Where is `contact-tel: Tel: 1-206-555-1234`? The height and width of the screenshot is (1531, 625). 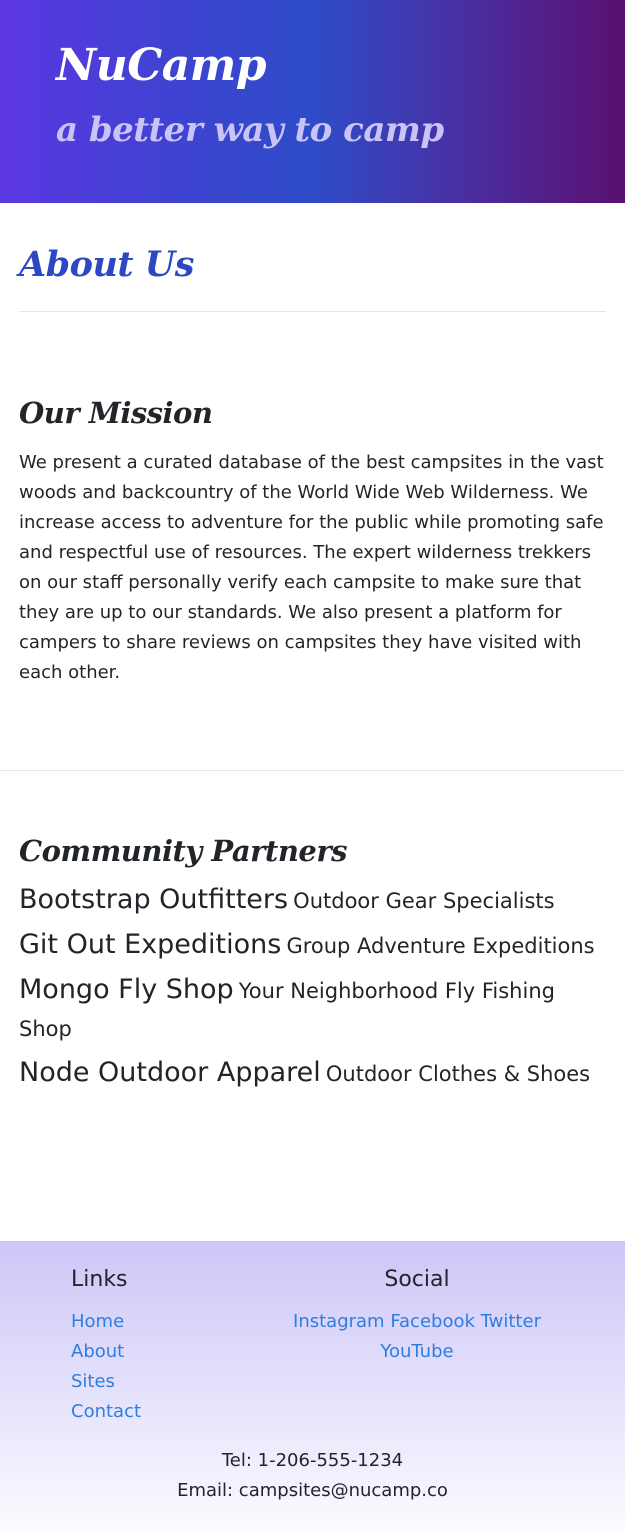 contact-tel: Tel: 1-206-555-1234 is located at coordinates (312, 1461).